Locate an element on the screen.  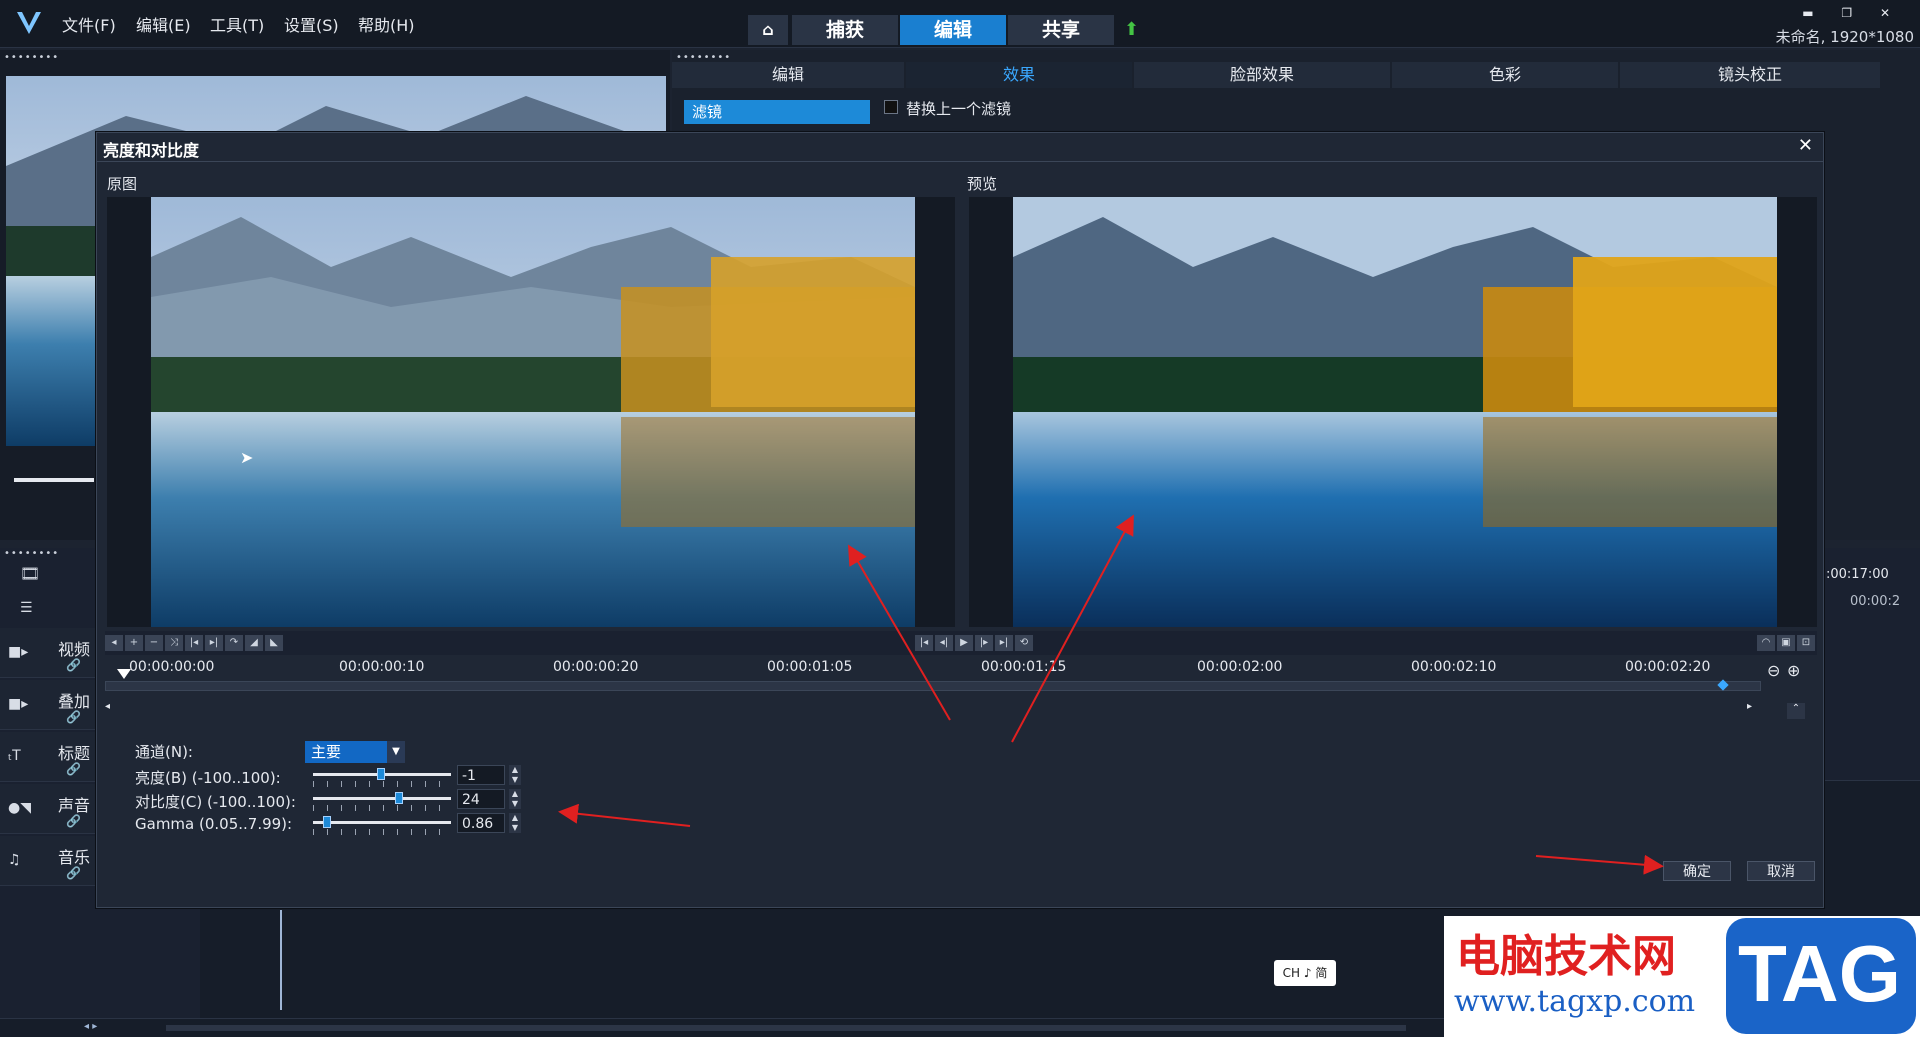
tab-effect-lens: 镜头校正 is located at coordinates (1750, 75).